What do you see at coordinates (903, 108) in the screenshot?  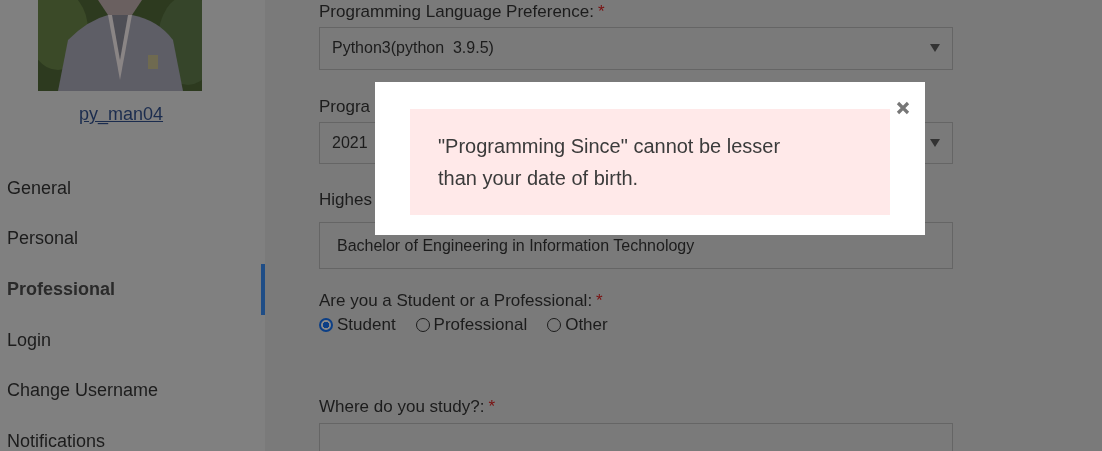 I see `close-icon` at bounding box center [903, 108].